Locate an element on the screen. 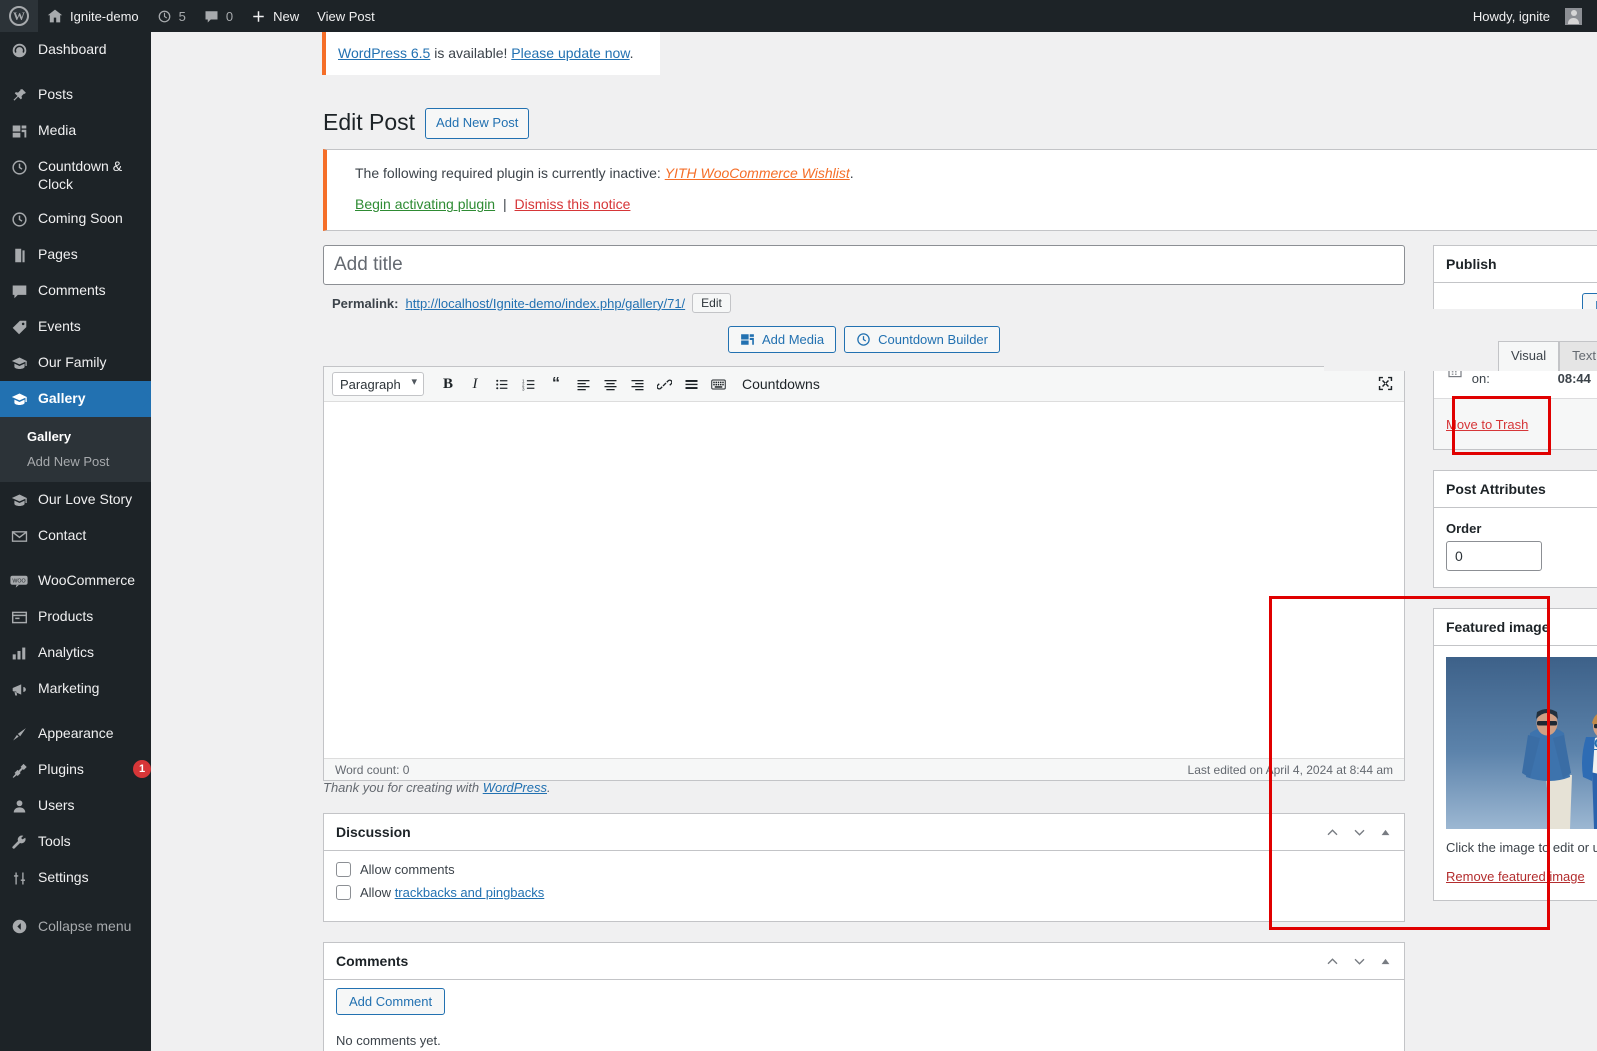  add-media-button: Add Media is located at coordinates (782, 339).